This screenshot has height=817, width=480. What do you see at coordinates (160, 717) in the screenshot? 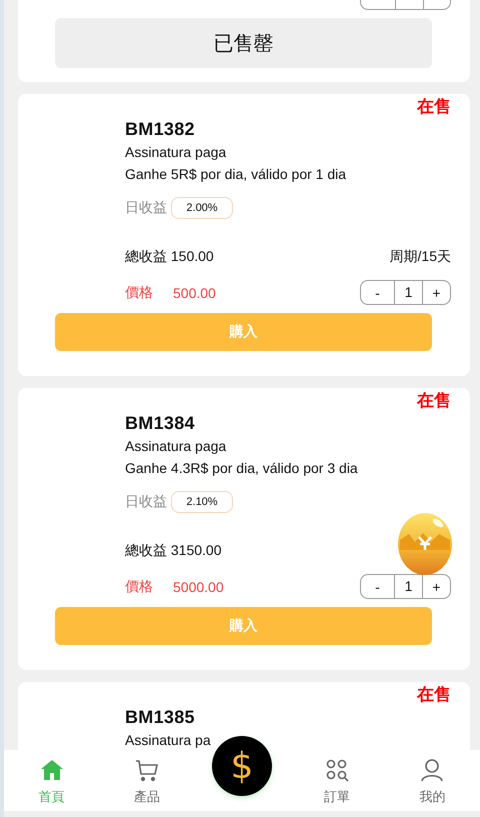
I see `product-code: BM1385` at bounding box center [160, 717].